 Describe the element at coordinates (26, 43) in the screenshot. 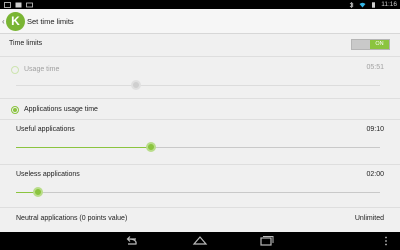

I see `time-limits-label: Time limits` at that location.